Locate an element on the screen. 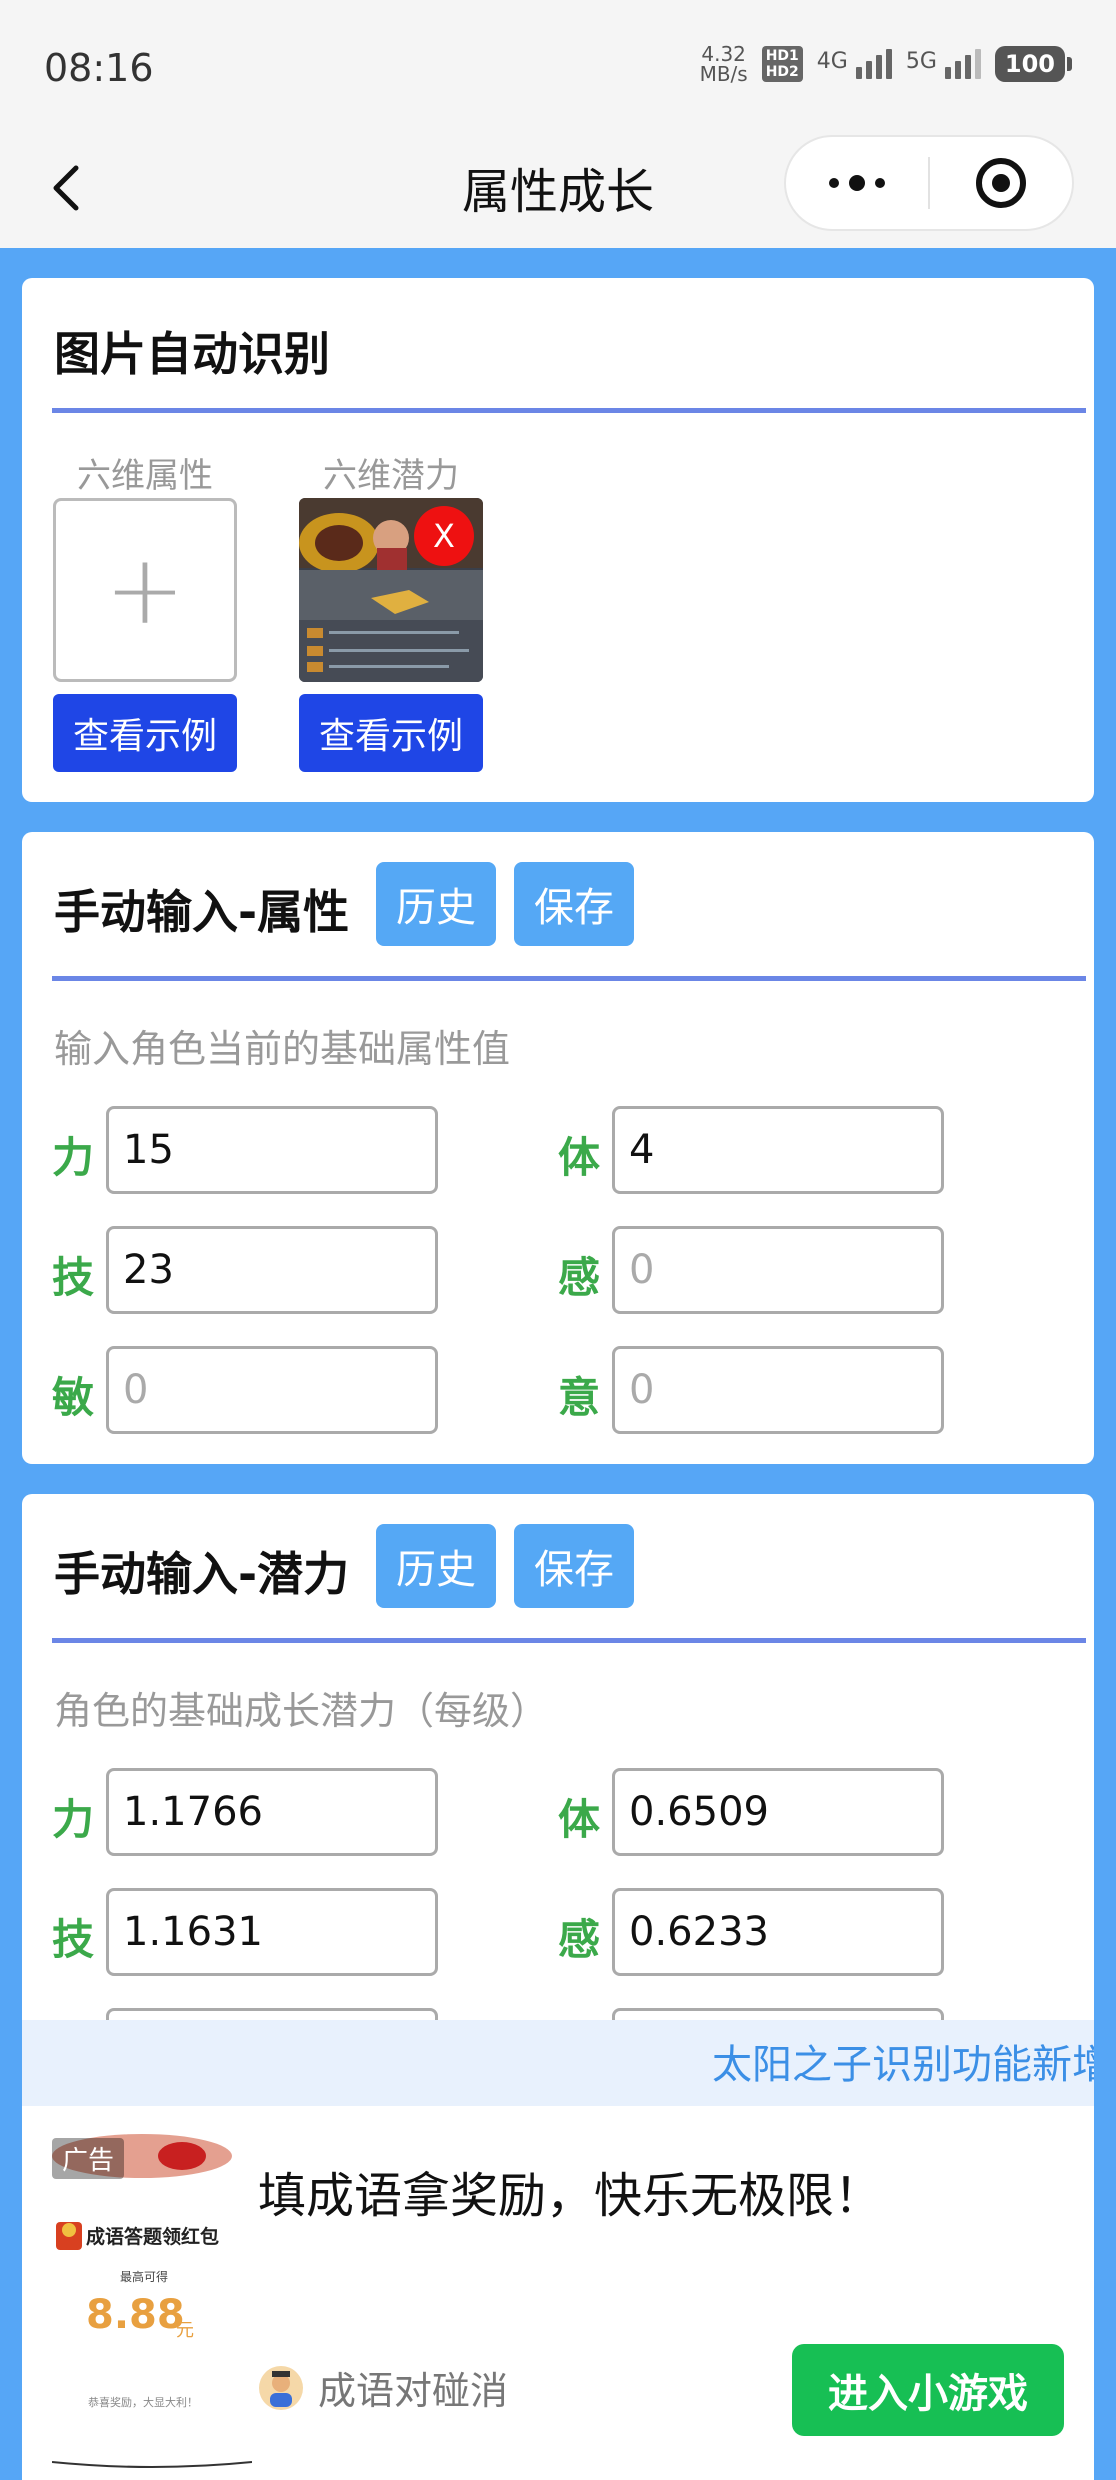 This screenshot has width=1116, height=2480. close-miniprogram-button is located at coordinates (1001, 183).